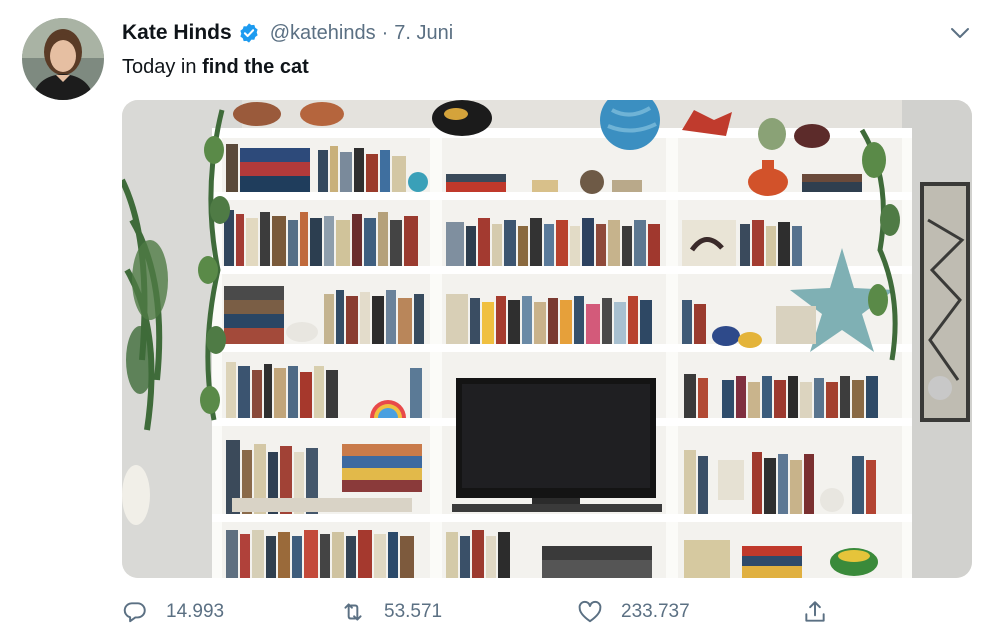 The image size is (996, 643). I want to click on avatar, so click(63, 59).